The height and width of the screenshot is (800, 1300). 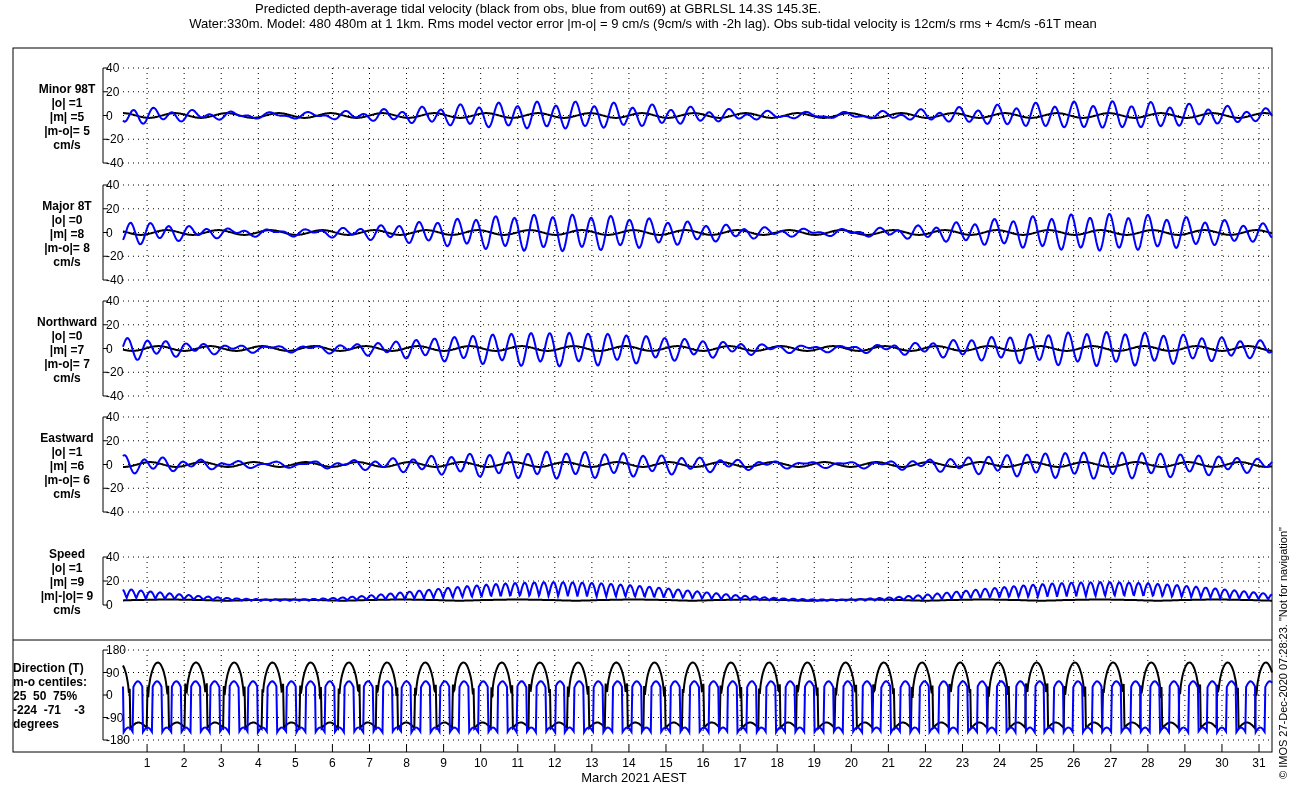 I want to click on axis-tick-label: 27, so click(x=1111, y=763).